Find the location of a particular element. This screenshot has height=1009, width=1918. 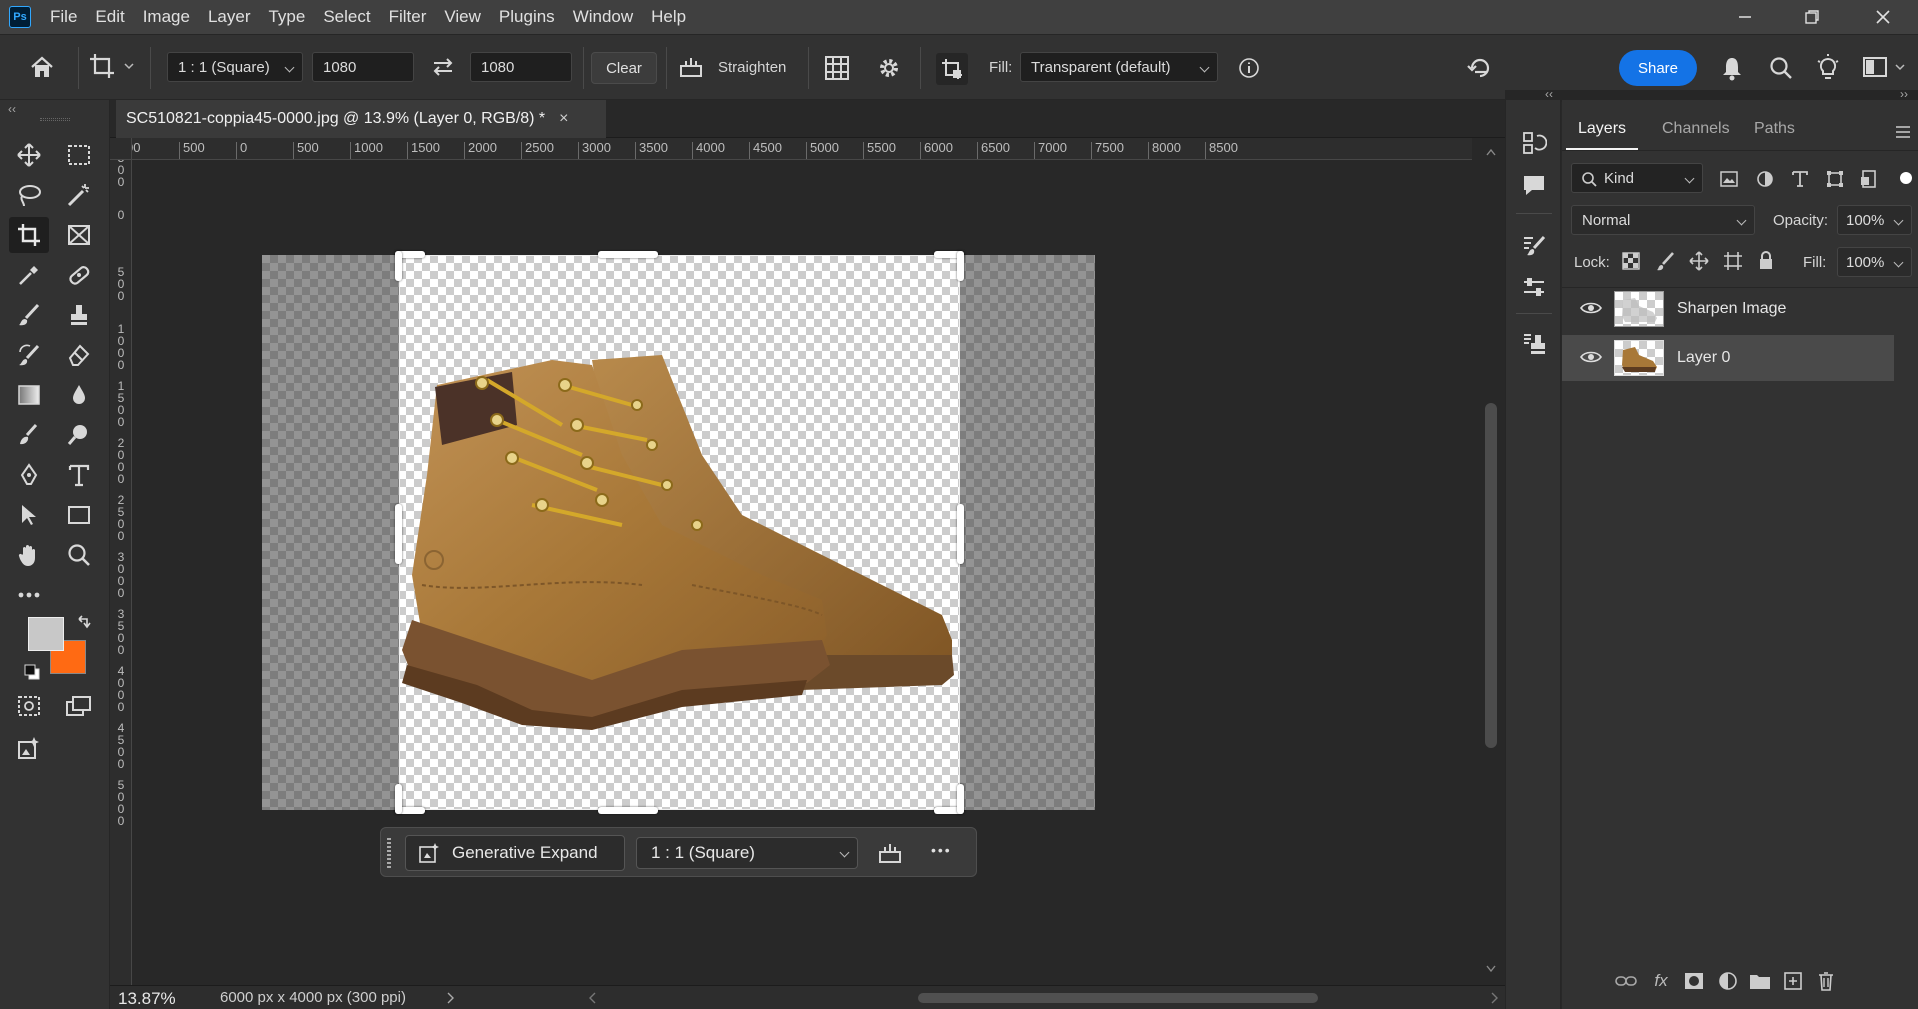

status-menu-chevron-icon is located at coordinates (451, 998).